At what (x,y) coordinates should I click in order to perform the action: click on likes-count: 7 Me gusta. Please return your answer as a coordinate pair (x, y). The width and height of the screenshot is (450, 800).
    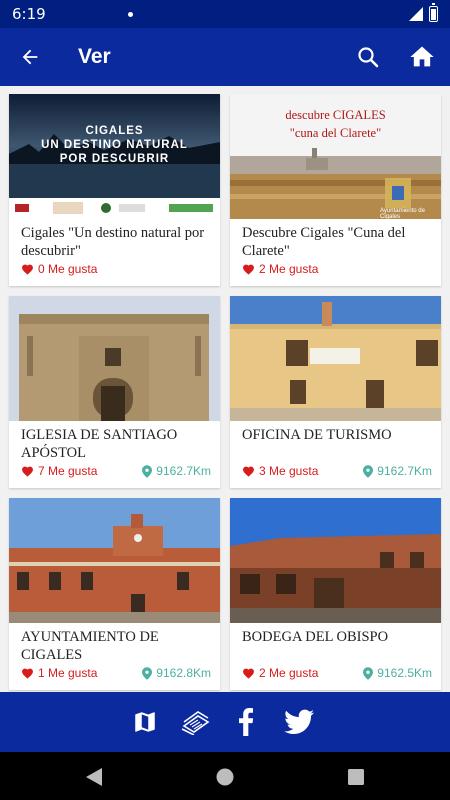
    Looking at the image, I should click on (59, 471).